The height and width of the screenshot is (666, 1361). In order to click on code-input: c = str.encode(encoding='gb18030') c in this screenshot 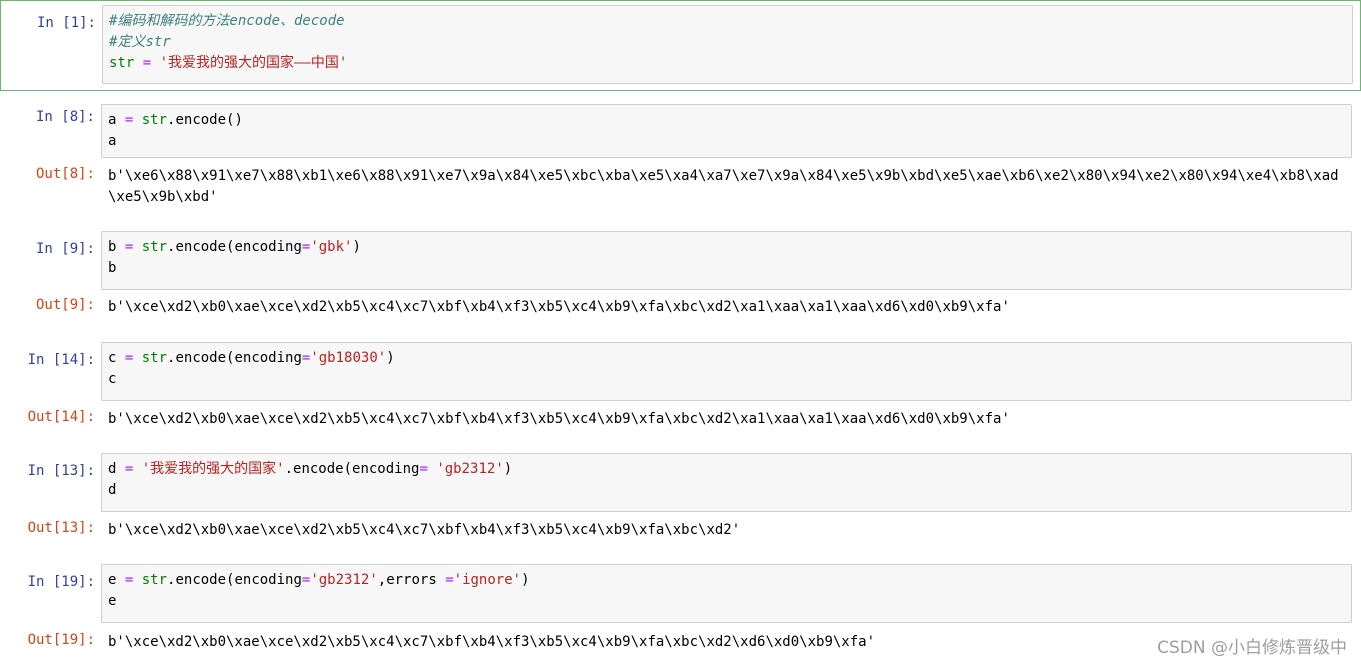, I will do `click(726, 371)`.